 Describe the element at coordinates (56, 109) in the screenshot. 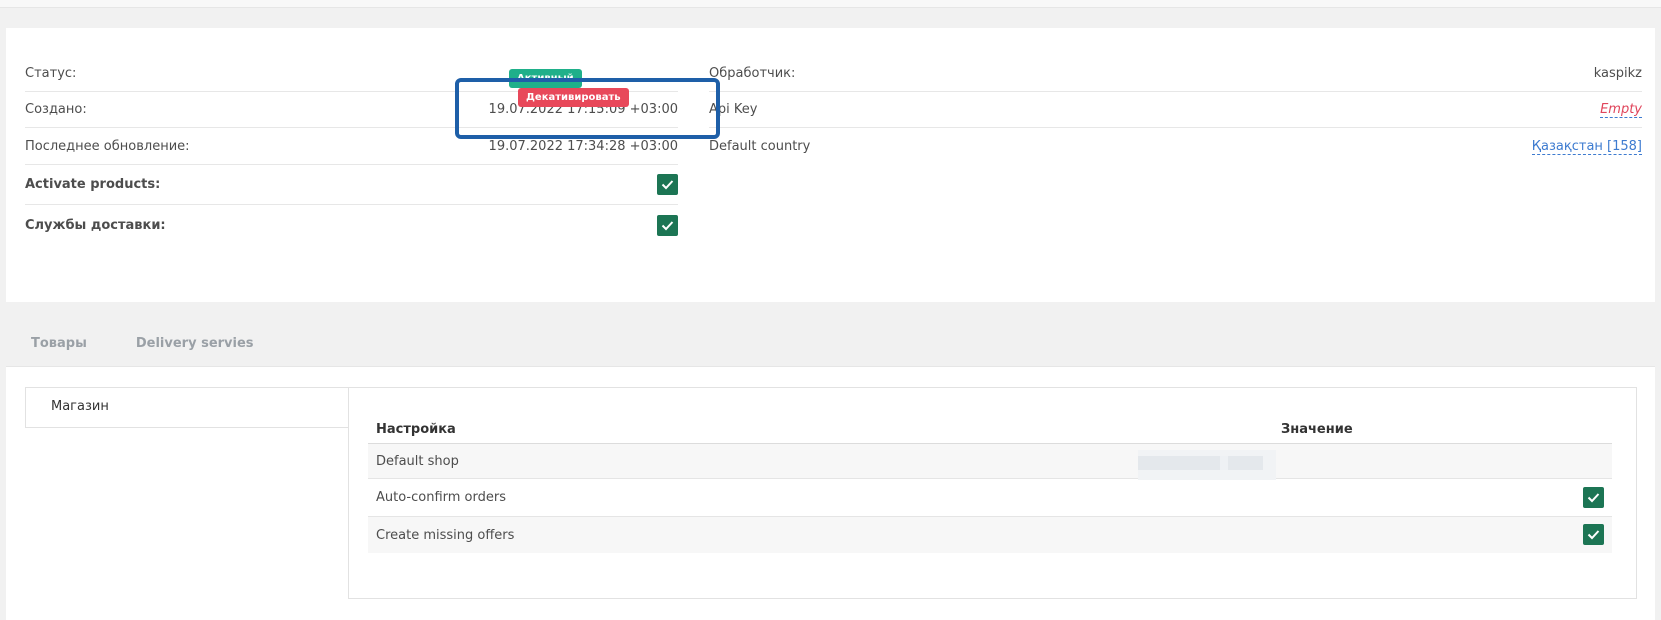

I see `created-label: Создано:` at that location.